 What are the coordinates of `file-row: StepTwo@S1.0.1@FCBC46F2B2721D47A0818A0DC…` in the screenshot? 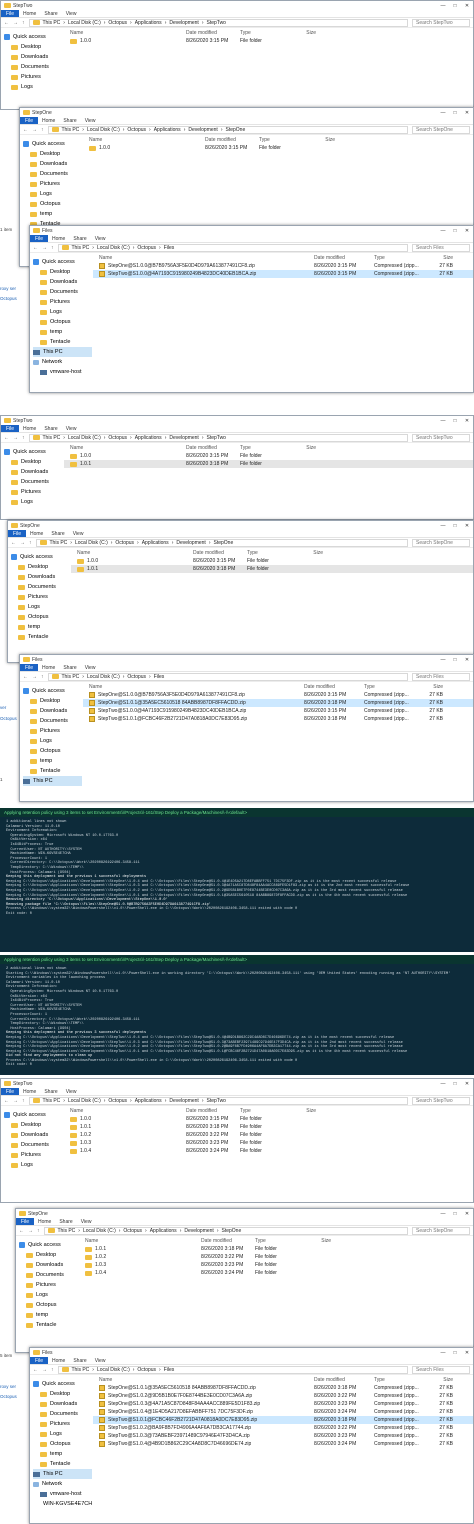 It's located at (283, 1420).